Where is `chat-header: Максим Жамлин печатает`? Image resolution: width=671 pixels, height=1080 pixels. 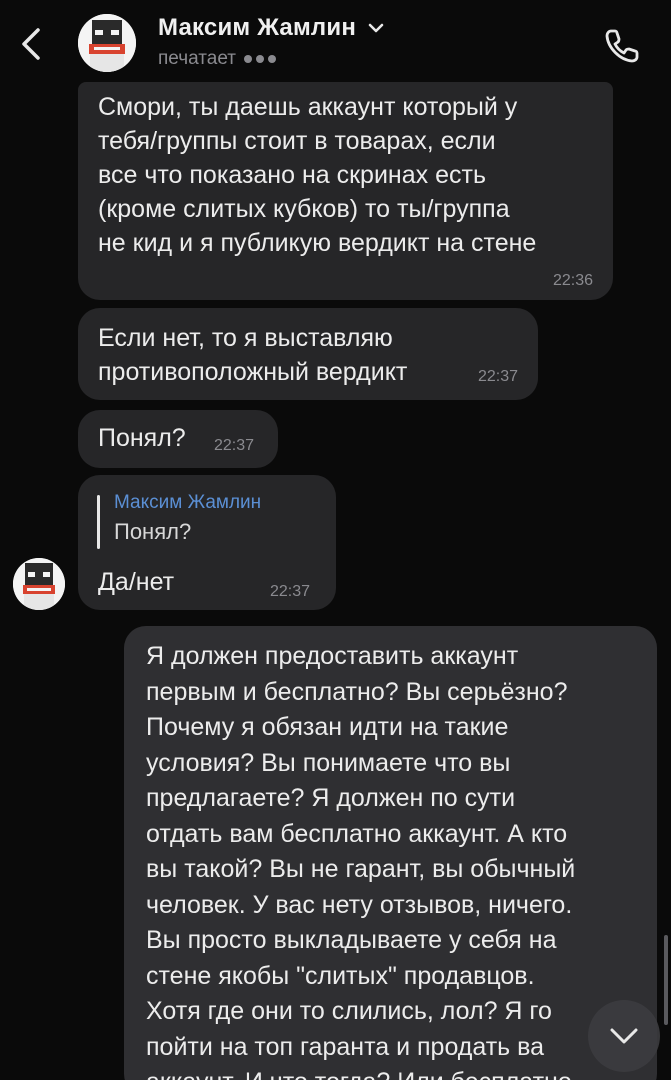
chat-header: Максим Жамлин печатает is located at coordinates (335, 42).